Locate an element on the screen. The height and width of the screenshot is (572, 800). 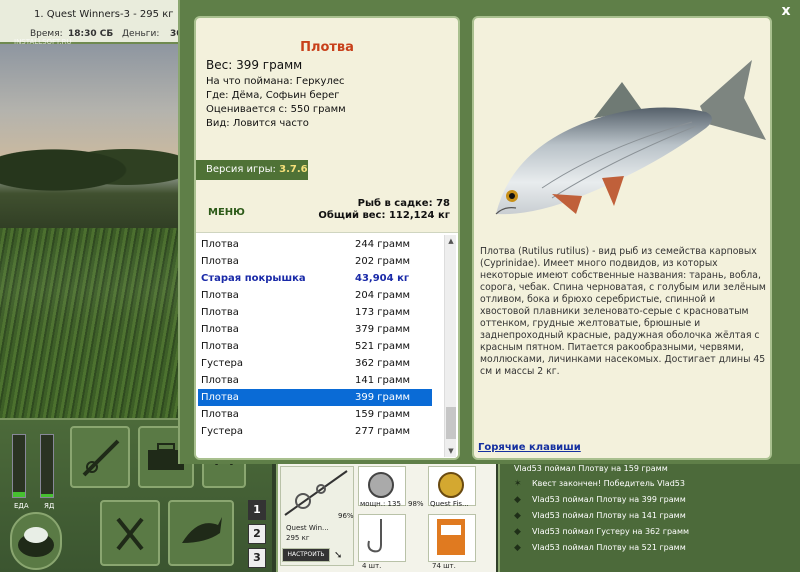
reel-power: мощн.: 135 is located at coordinates (380, 504).